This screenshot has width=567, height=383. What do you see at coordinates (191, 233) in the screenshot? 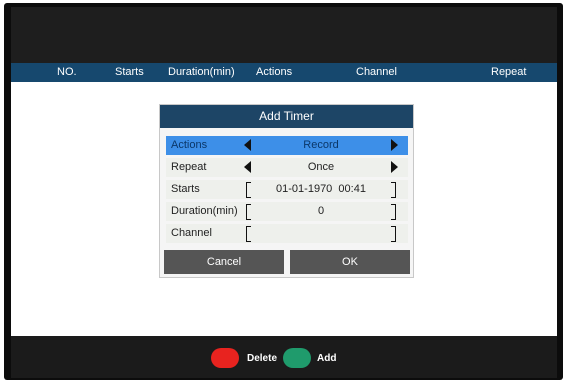
I see `channel-label: Channel` at bounding box center [191, 233].